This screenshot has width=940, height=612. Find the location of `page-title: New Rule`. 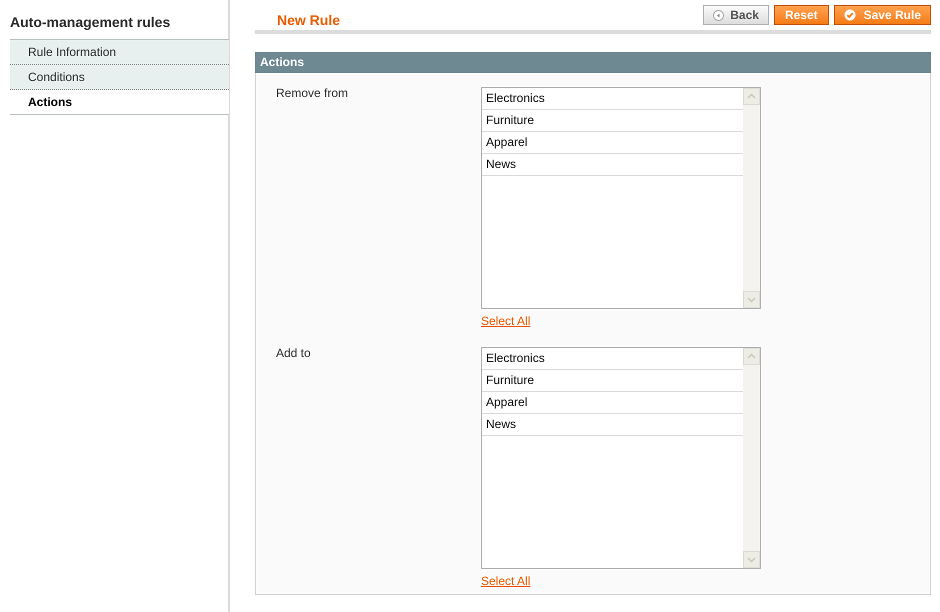

page-title: New Rule is located at coordinates (308, 20).